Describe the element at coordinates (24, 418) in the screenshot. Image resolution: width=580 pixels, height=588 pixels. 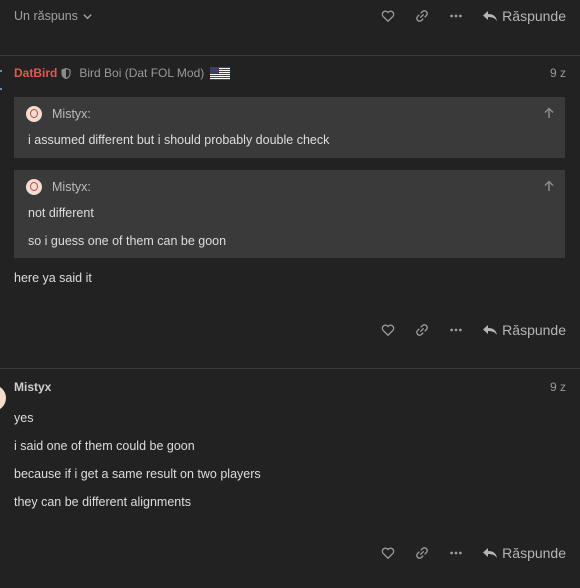
I see `post-body-text: yes` at that location.